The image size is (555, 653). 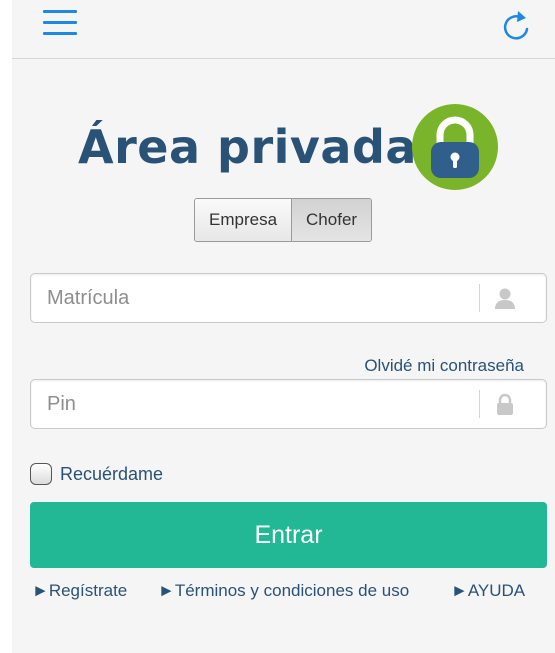 I want to click on page-title: Área privada, so click(x=247, y=147).